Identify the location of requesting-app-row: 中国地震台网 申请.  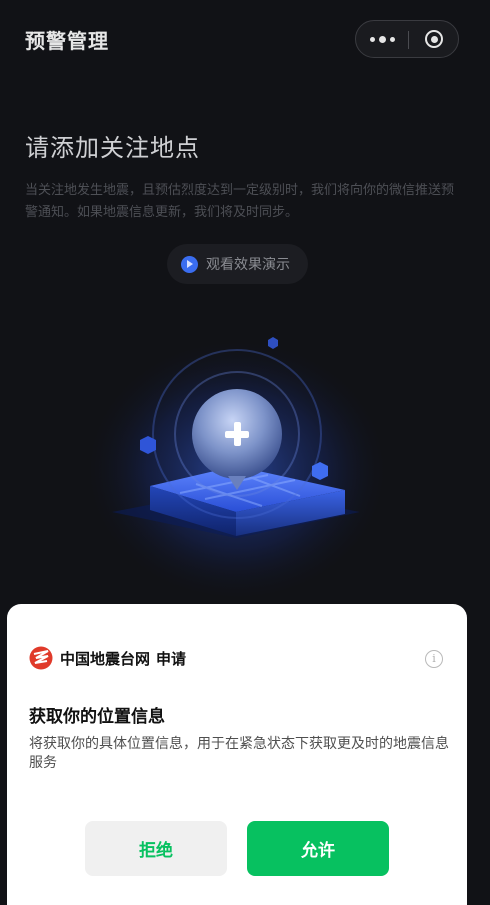
(107, 658).